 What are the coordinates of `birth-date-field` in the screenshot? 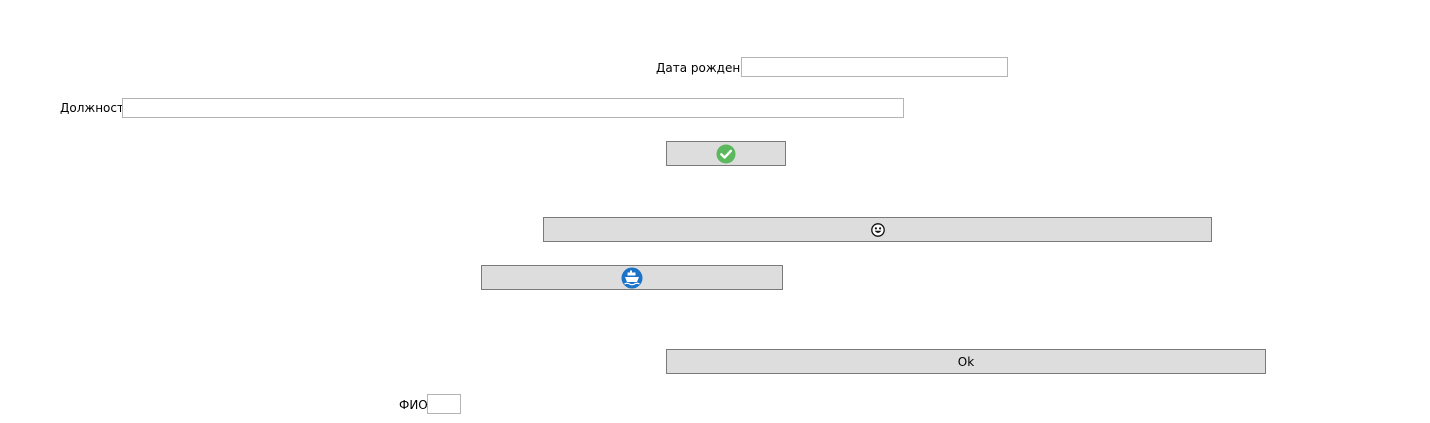 It's located at (874, 67).